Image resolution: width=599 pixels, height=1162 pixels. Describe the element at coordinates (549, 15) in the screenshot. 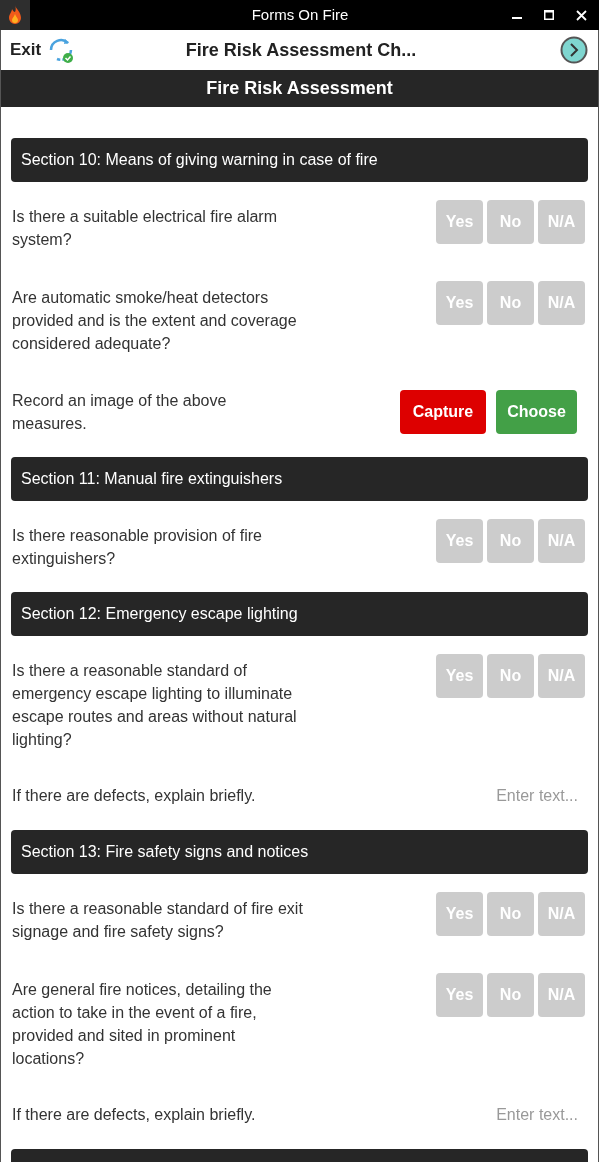

I see `maximize-icon` at that location.